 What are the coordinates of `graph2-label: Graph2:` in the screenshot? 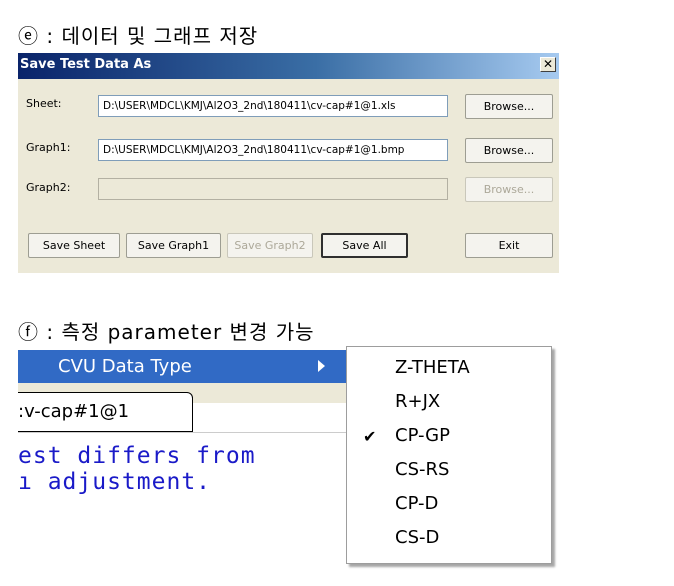 It's located at (48, 187).